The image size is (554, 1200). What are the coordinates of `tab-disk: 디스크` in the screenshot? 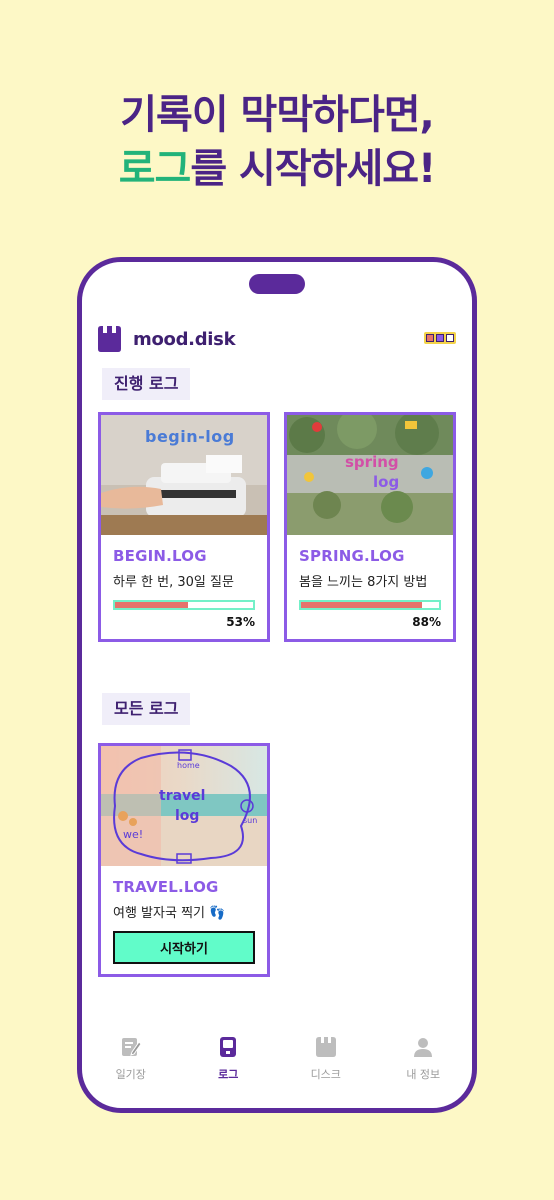 It's located at (326, 1072).